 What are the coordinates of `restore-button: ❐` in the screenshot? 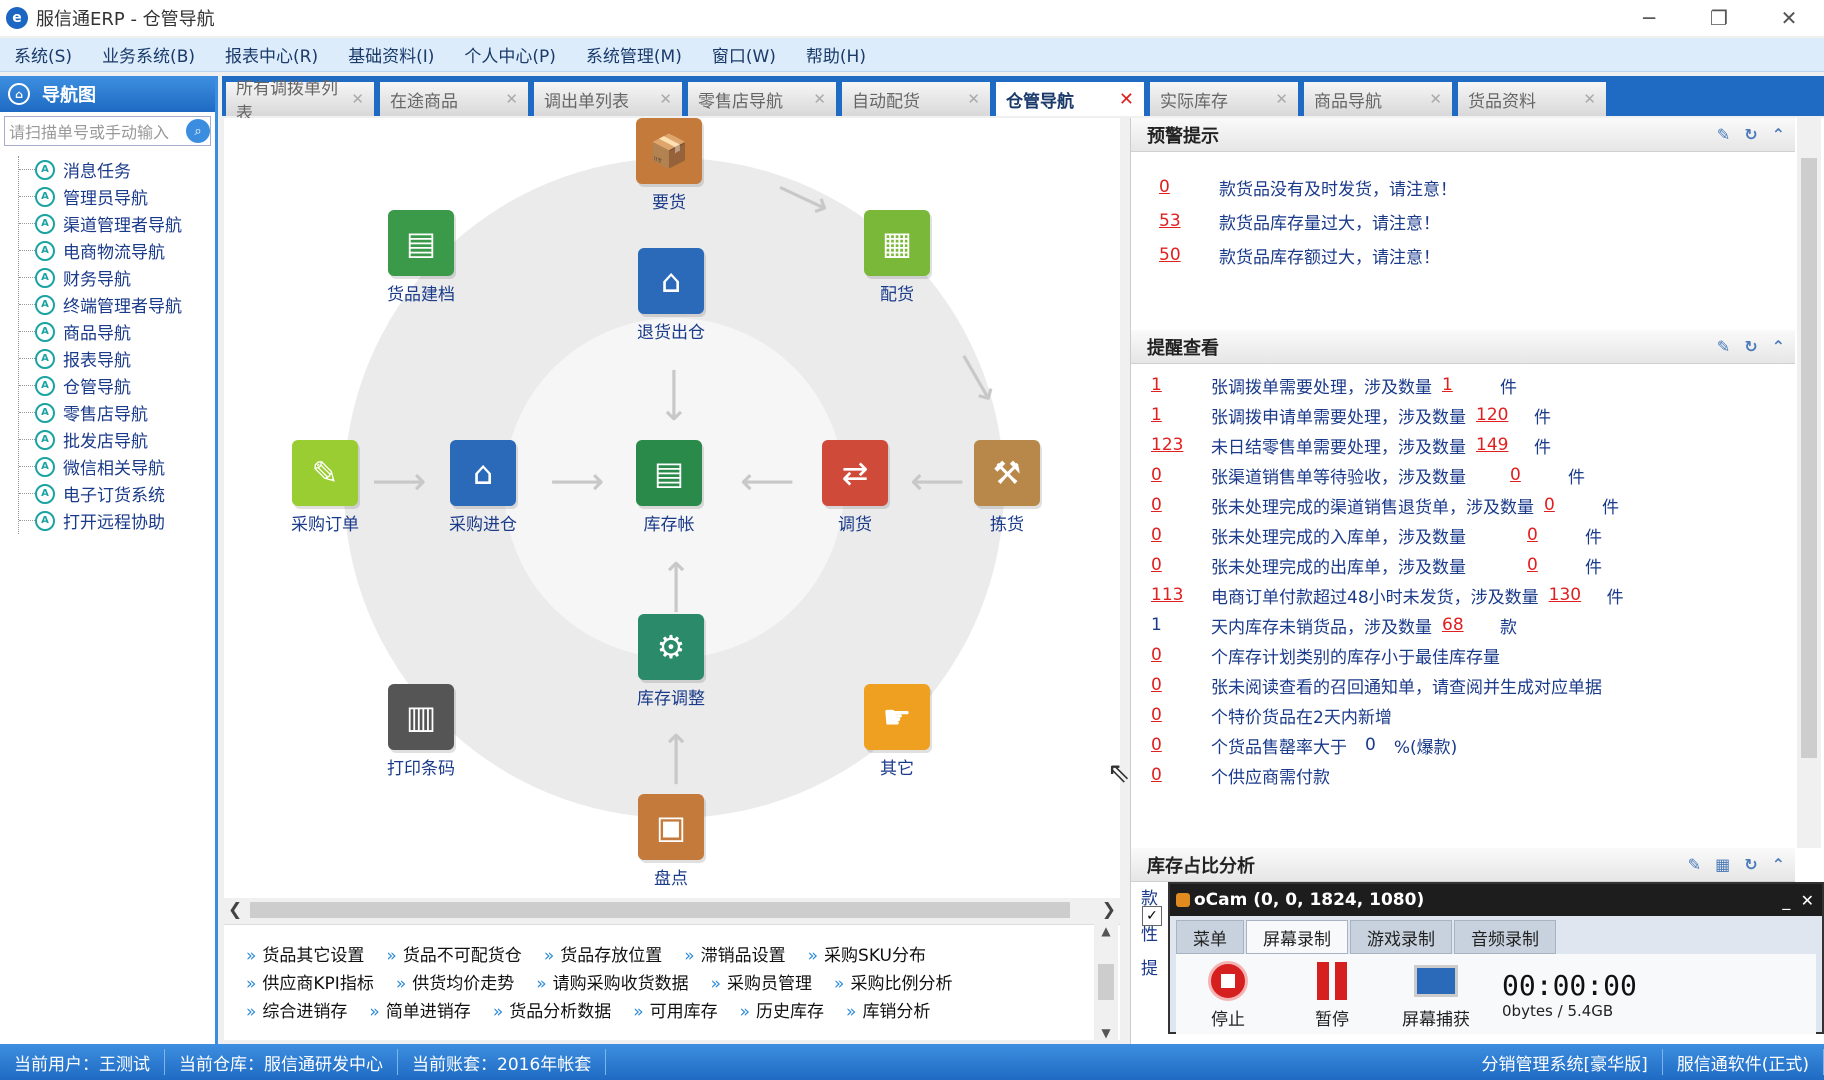 It's located at (1719, 18).